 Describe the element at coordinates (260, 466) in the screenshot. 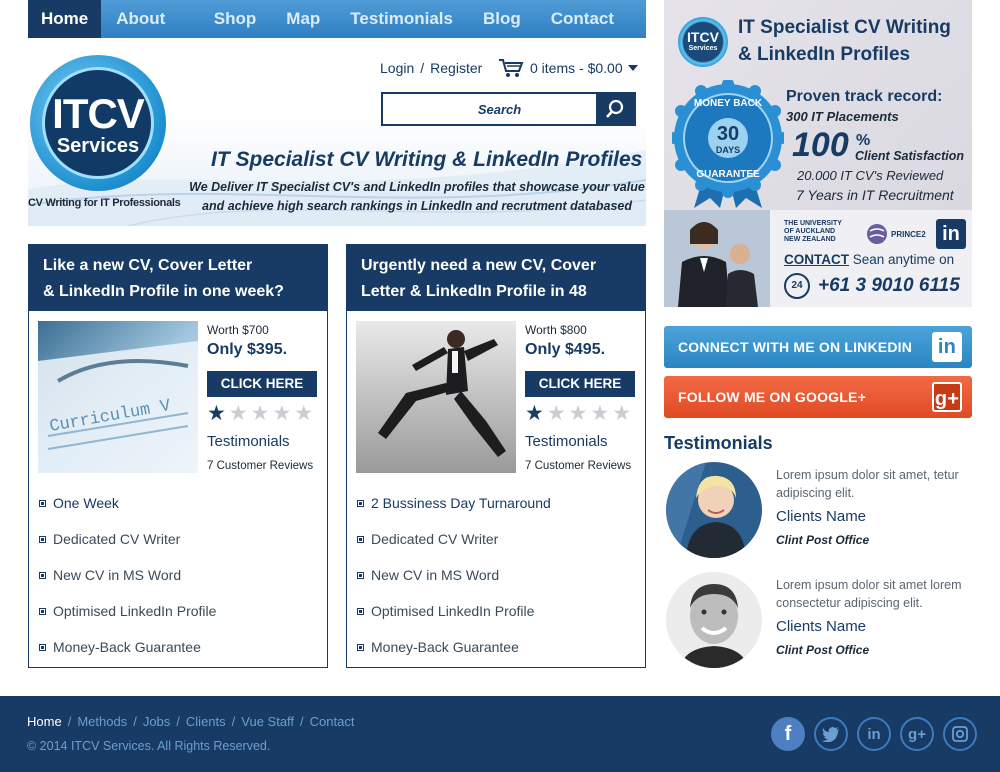

I see `review-count: 7 Customer Reviews` at that location.